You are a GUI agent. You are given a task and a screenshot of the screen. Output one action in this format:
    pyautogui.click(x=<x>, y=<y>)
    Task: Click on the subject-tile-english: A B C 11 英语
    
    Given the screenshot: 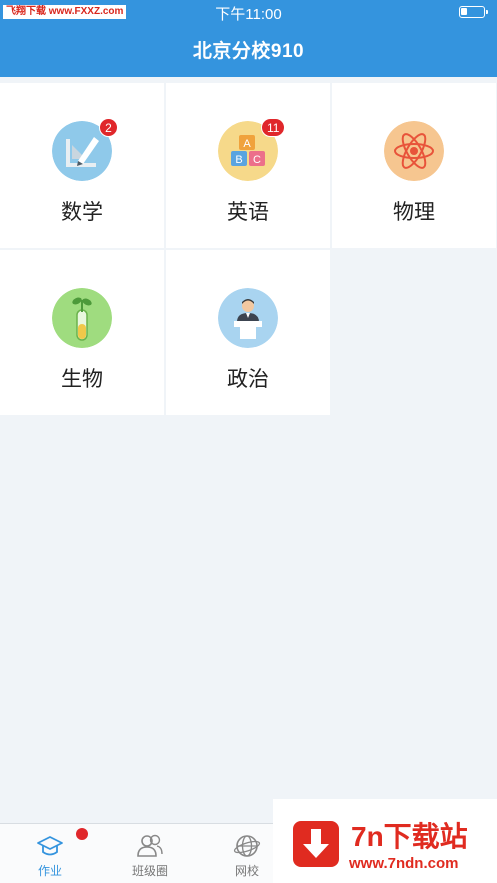 What is the action you would take?
    pyautogui.click(x=248, y=165)
    